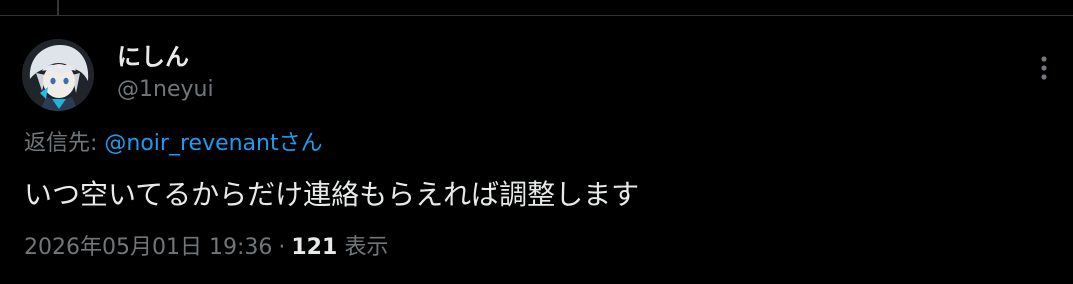 This screenshot has height=284, width=1073. What do you see at coordinates (148, 247) in the screenshot?
I see `timestamp-link: 2026年05月01日 19:36` at bounding box center [148, 247].